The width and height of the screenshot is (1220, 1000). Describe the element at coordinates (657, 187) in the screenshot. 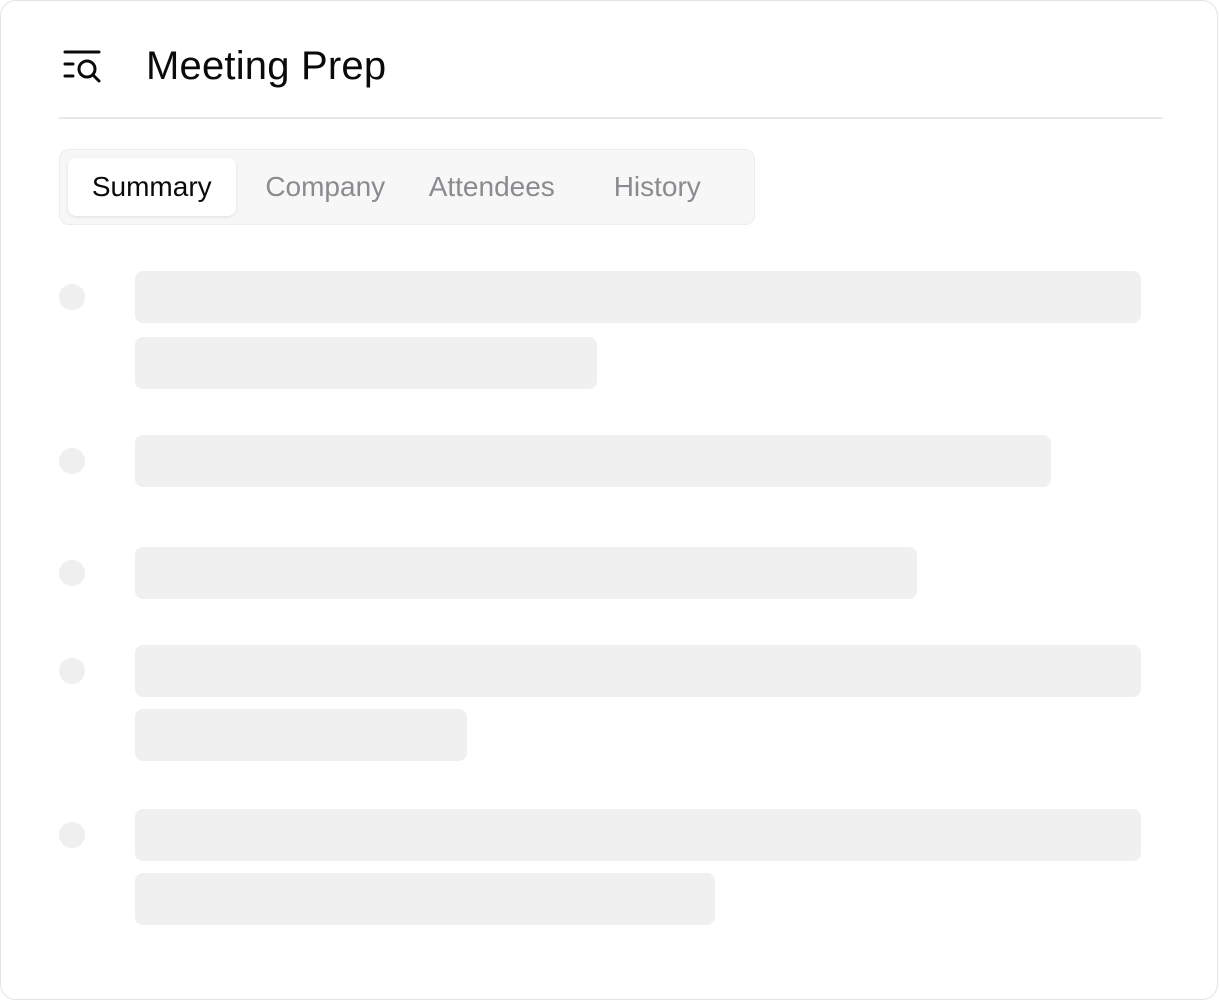

I see `tab-history: History` at that location.